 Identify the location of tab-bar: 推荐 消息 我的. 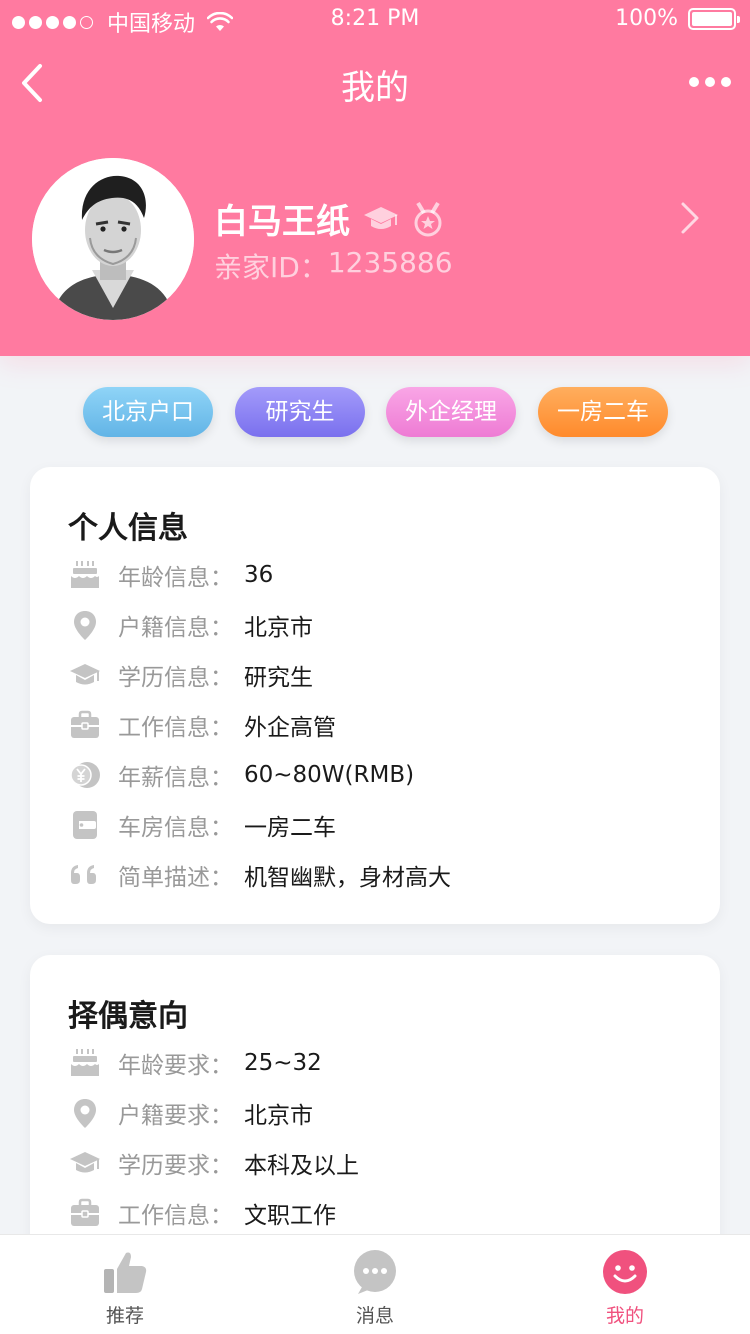
(375, 1284).